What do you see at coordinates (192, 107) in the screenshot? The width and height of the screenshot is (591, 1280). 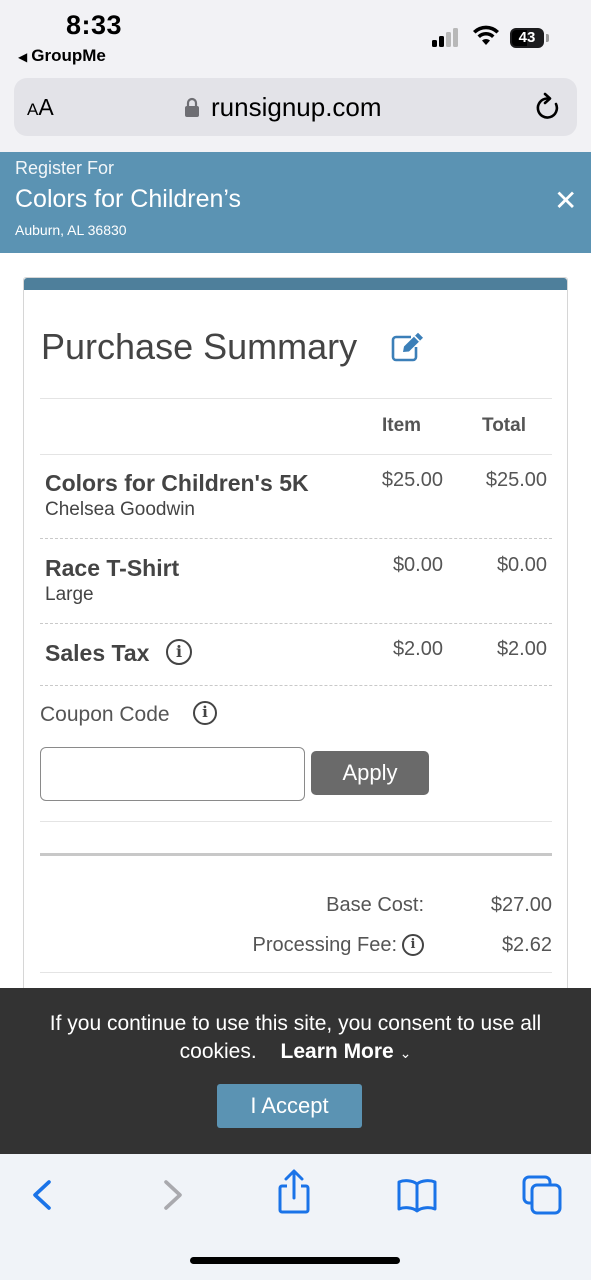 I see `lock-icon` at bounding box center [192, 107].